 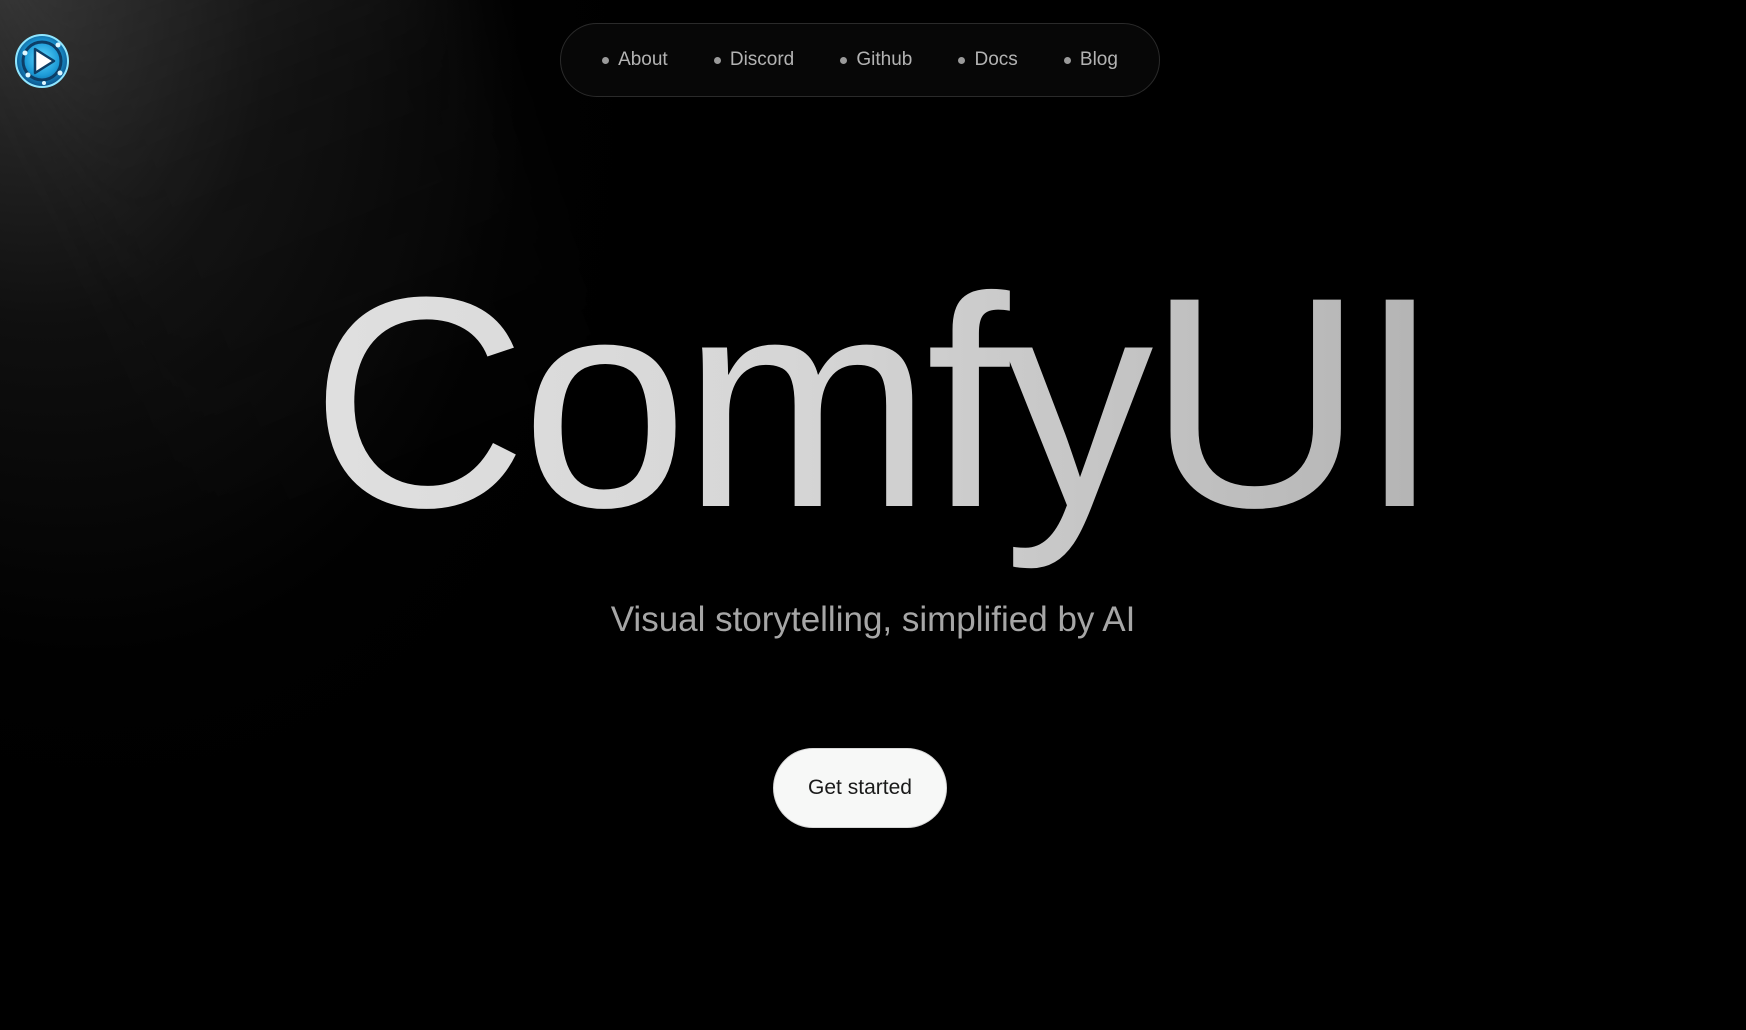 I want to click on nav-item-github: Github, so click(x=876, y=60).